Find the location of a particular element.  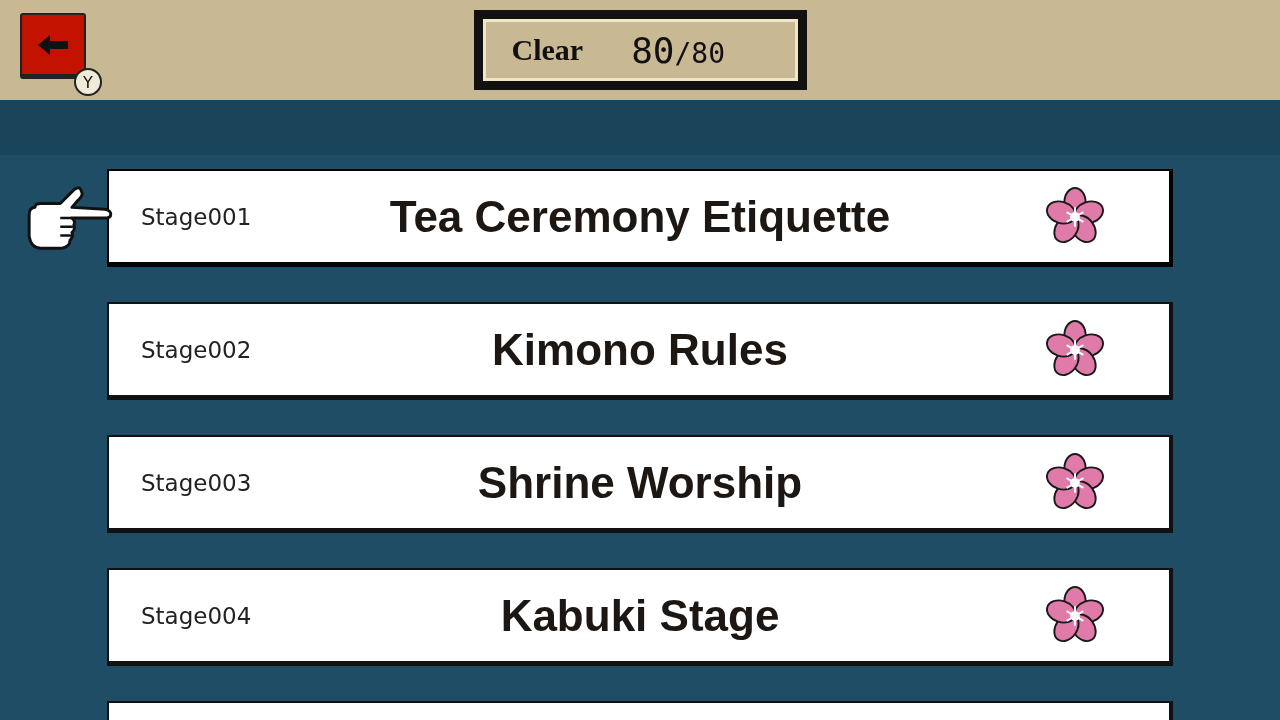

stage-card: Stage002 Kimono Rules is located at coordinates (640, 351).